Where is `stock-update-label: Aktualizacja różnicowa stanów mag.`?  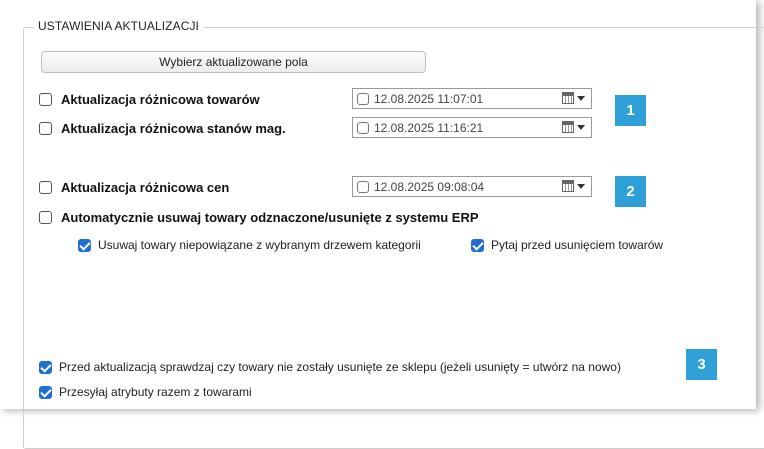 stock-update-label: Aktualizacja różnicowa stanów mag. is located at coordinates (173, 128).